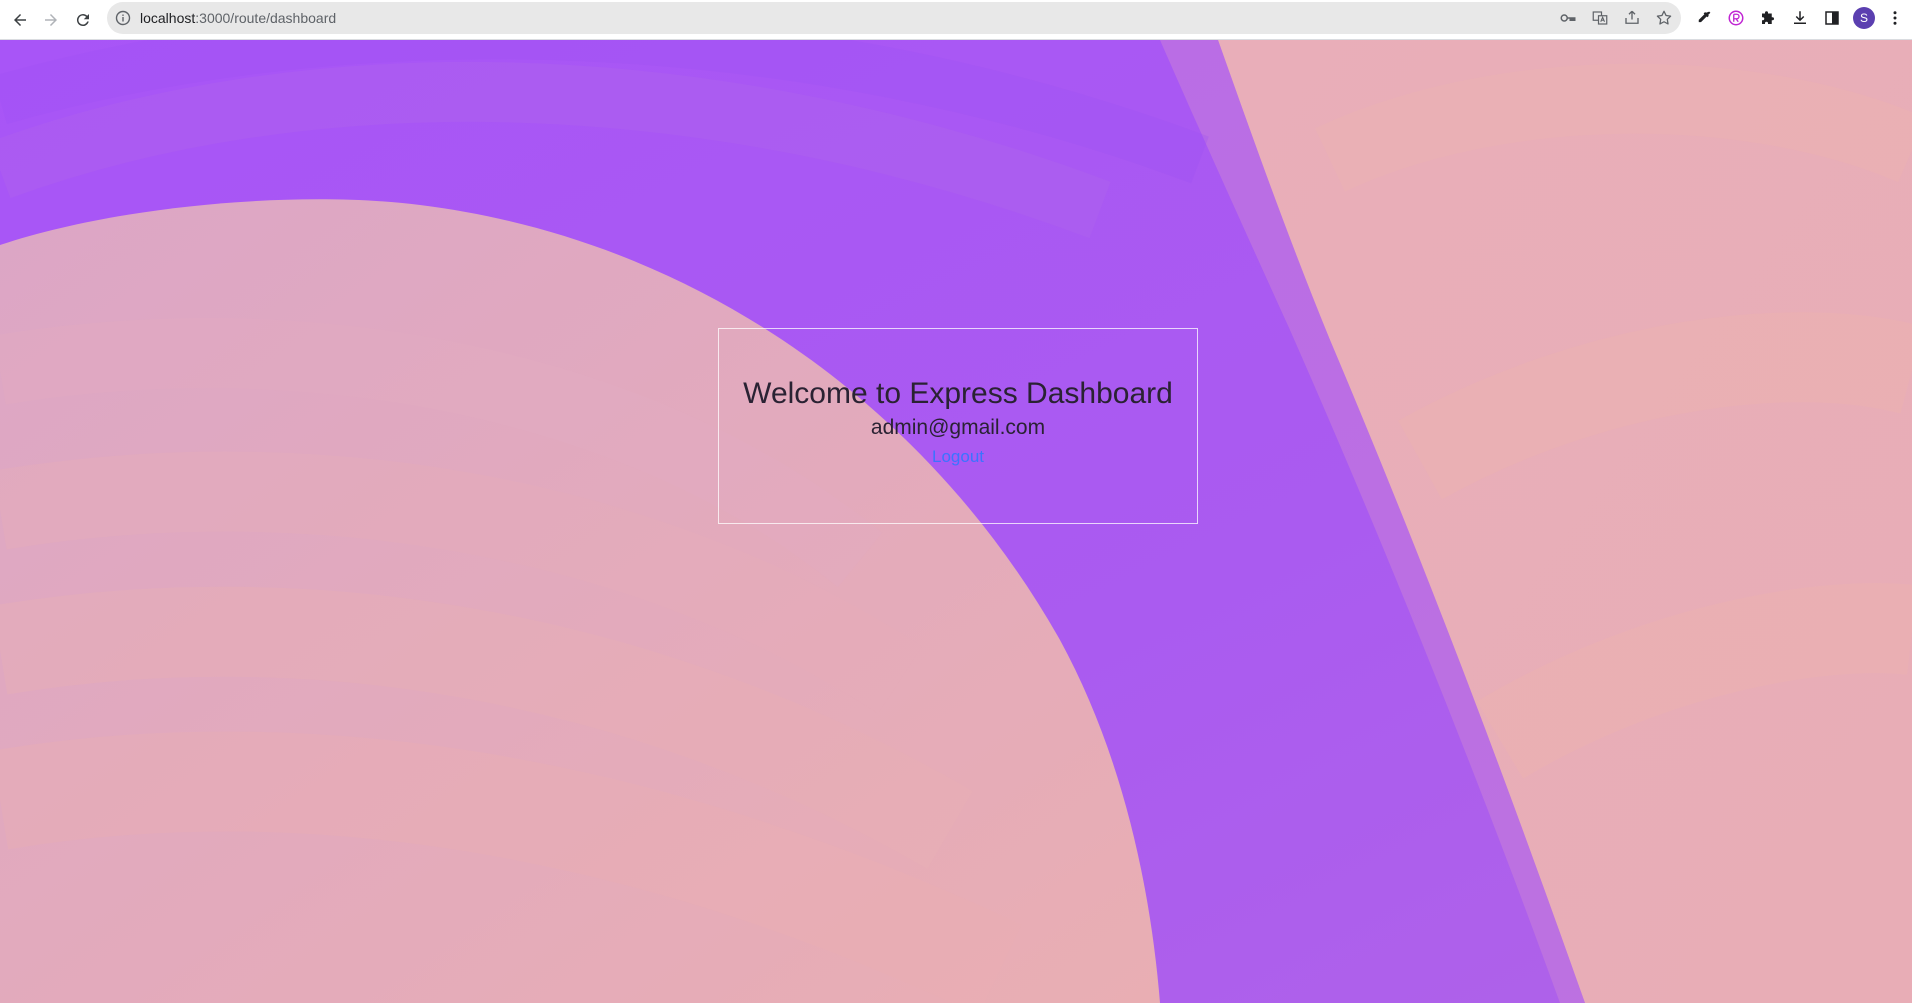 Image resolution: width=1912 pixels, height=1003 pixels. Describe the element at coordinates (168, 18) in the screenshot. I see `url-host: localhost` at that location.